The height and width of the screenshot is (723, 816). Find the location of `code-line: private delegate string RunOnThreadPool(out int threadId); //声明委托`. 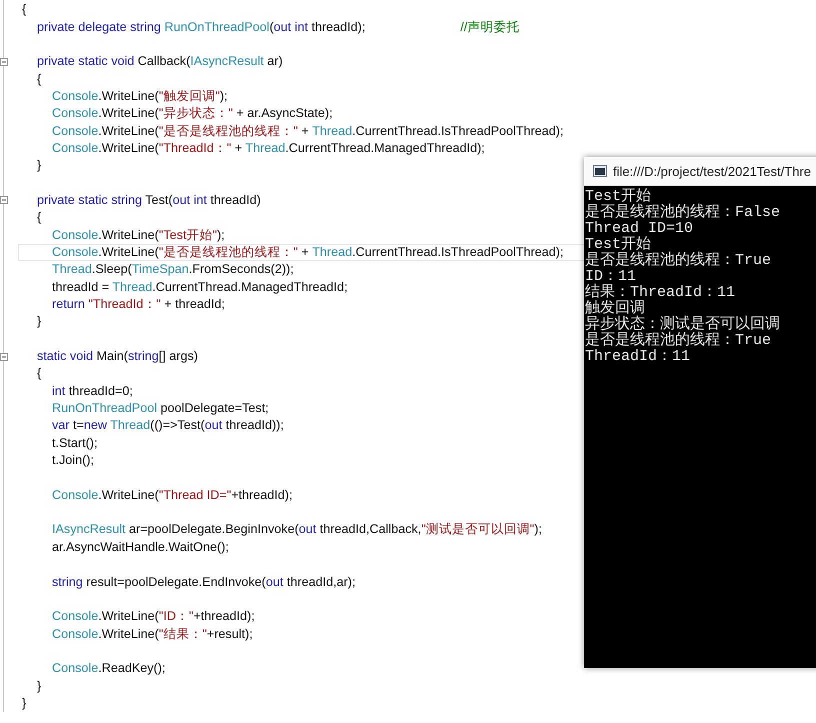

code-line: private delegate string RunOnThreadPool(out int threadId); //声明委托 is located at coordinates (278, 27).